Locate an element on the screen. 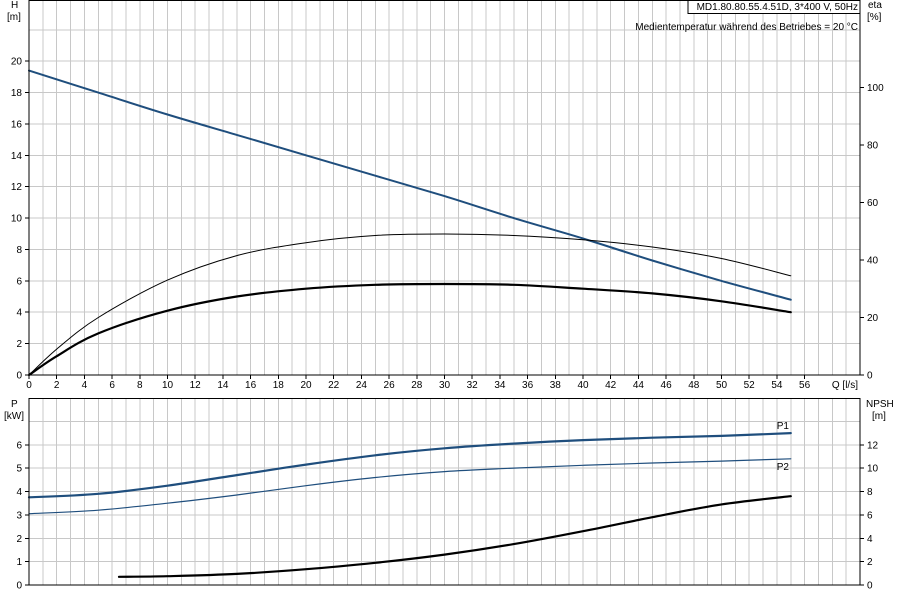 The image size is (900, 600). y-right-tick-label: 10 is located at coordinates (873, 469).